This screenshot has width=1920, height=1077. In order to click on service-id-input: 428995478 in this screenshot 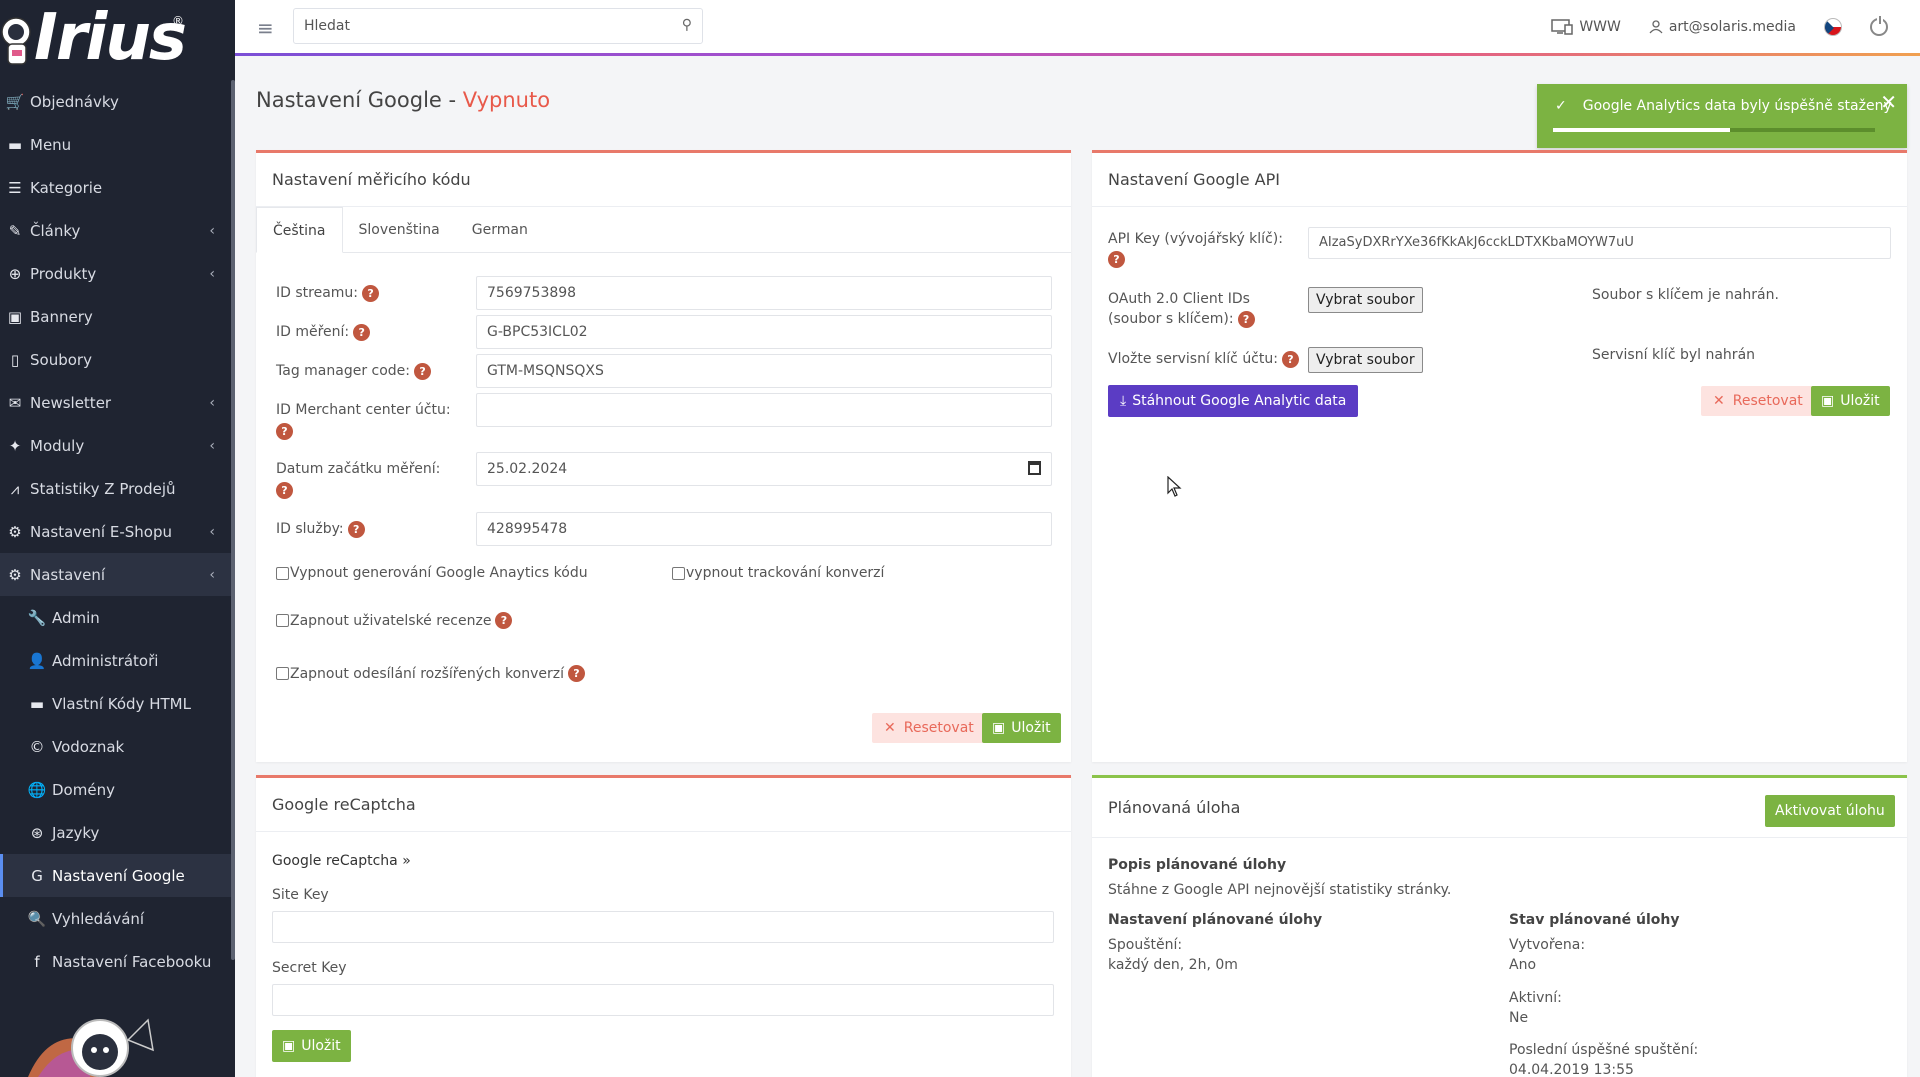, I will do `click(764, 529)`.